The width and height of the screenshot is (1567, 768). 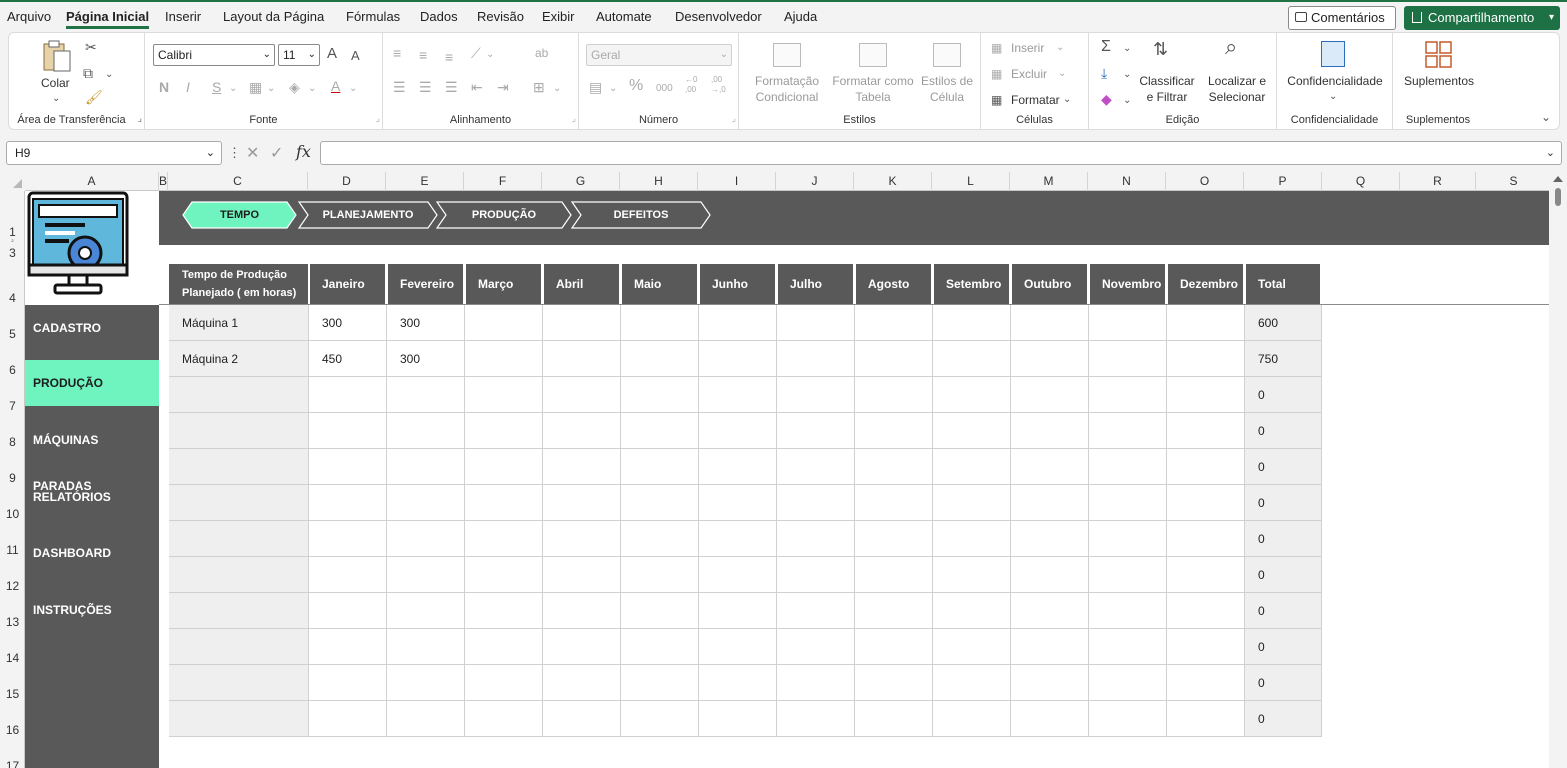 I want to click on align-right-icon: ☰, so click(x=451, y=87).